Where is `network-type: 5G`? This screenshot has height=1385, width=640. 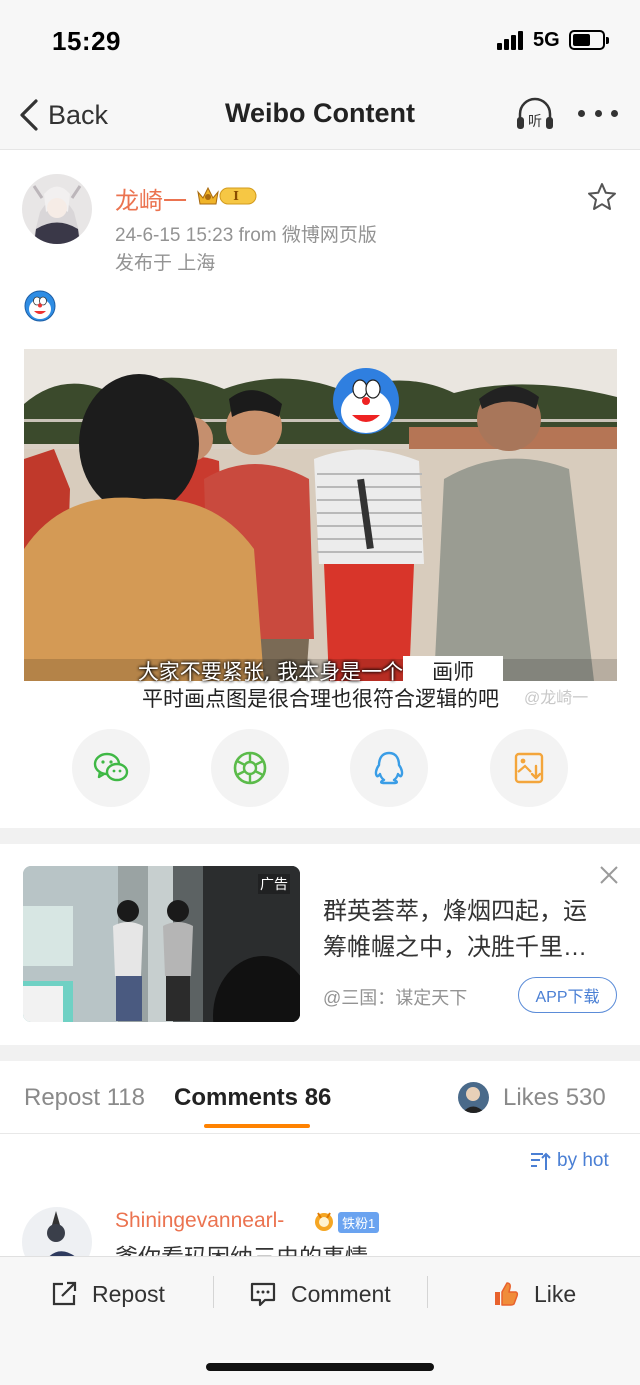 network-type: 5G is located at coordinates (546, 40).